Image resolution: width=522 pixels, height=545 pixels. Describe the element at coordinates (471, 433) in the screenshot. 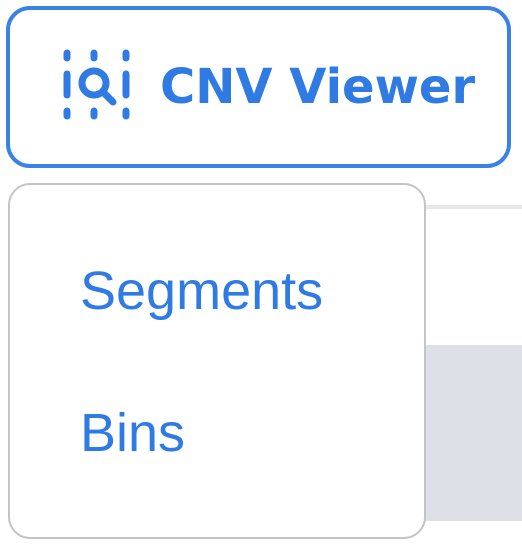

I see `background-panel` at that location.